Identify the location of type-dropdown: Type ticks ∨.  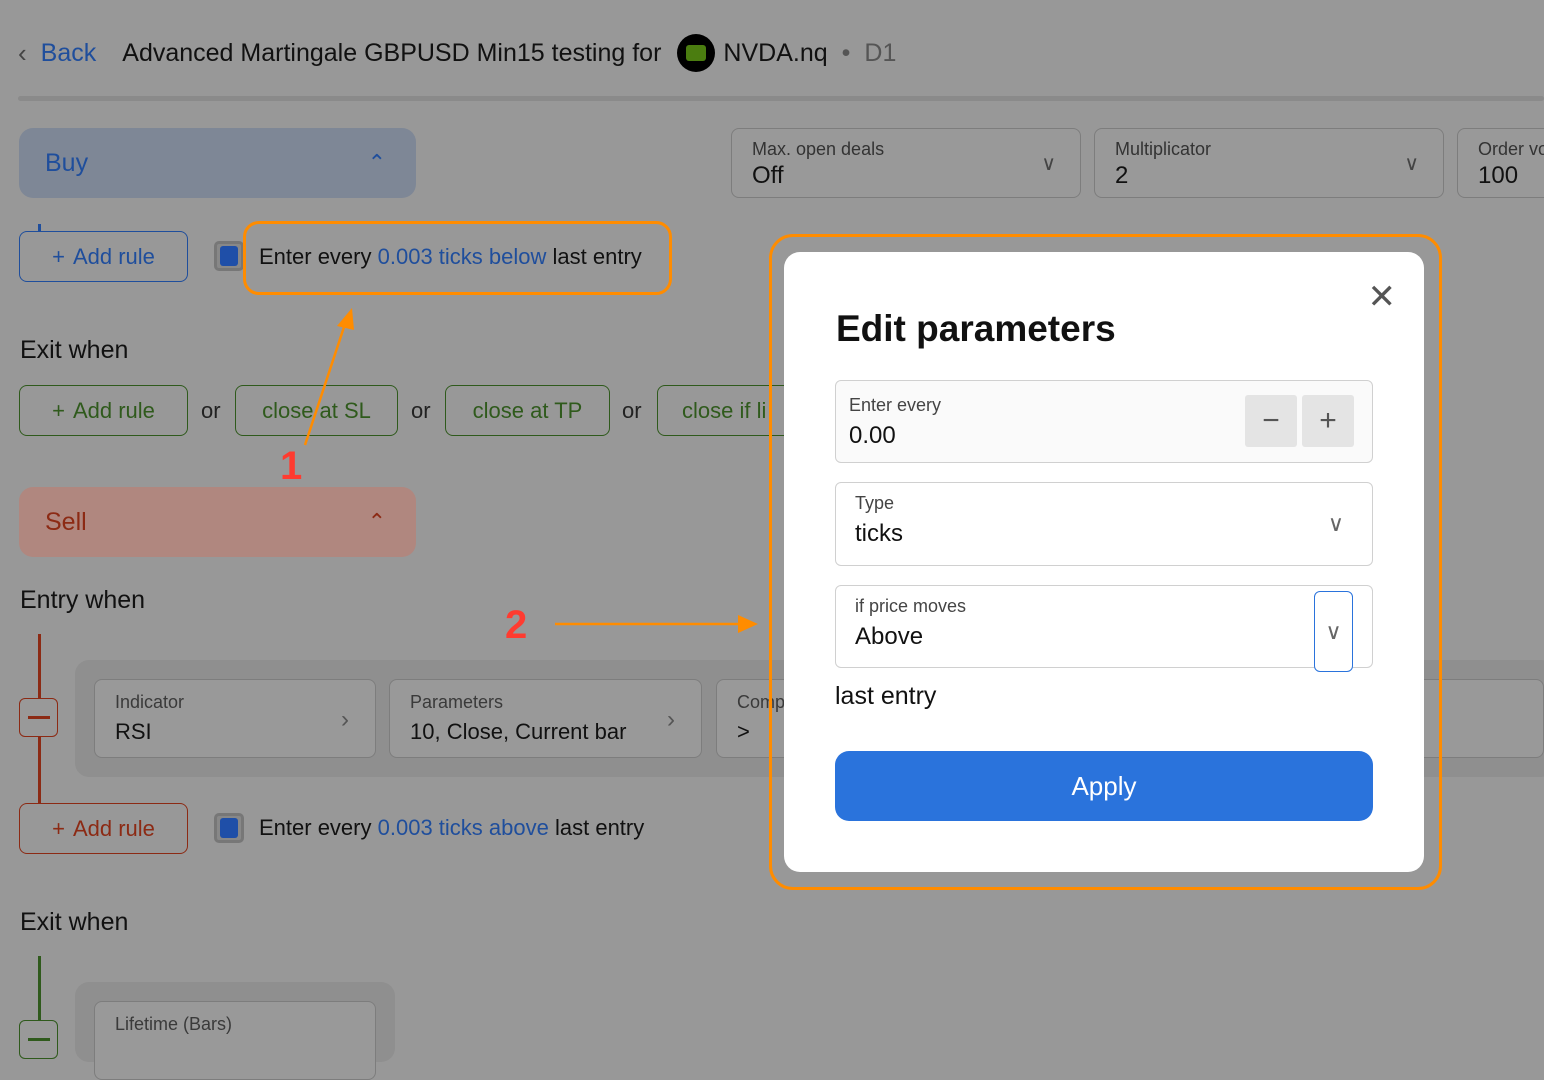
(1104, 524).